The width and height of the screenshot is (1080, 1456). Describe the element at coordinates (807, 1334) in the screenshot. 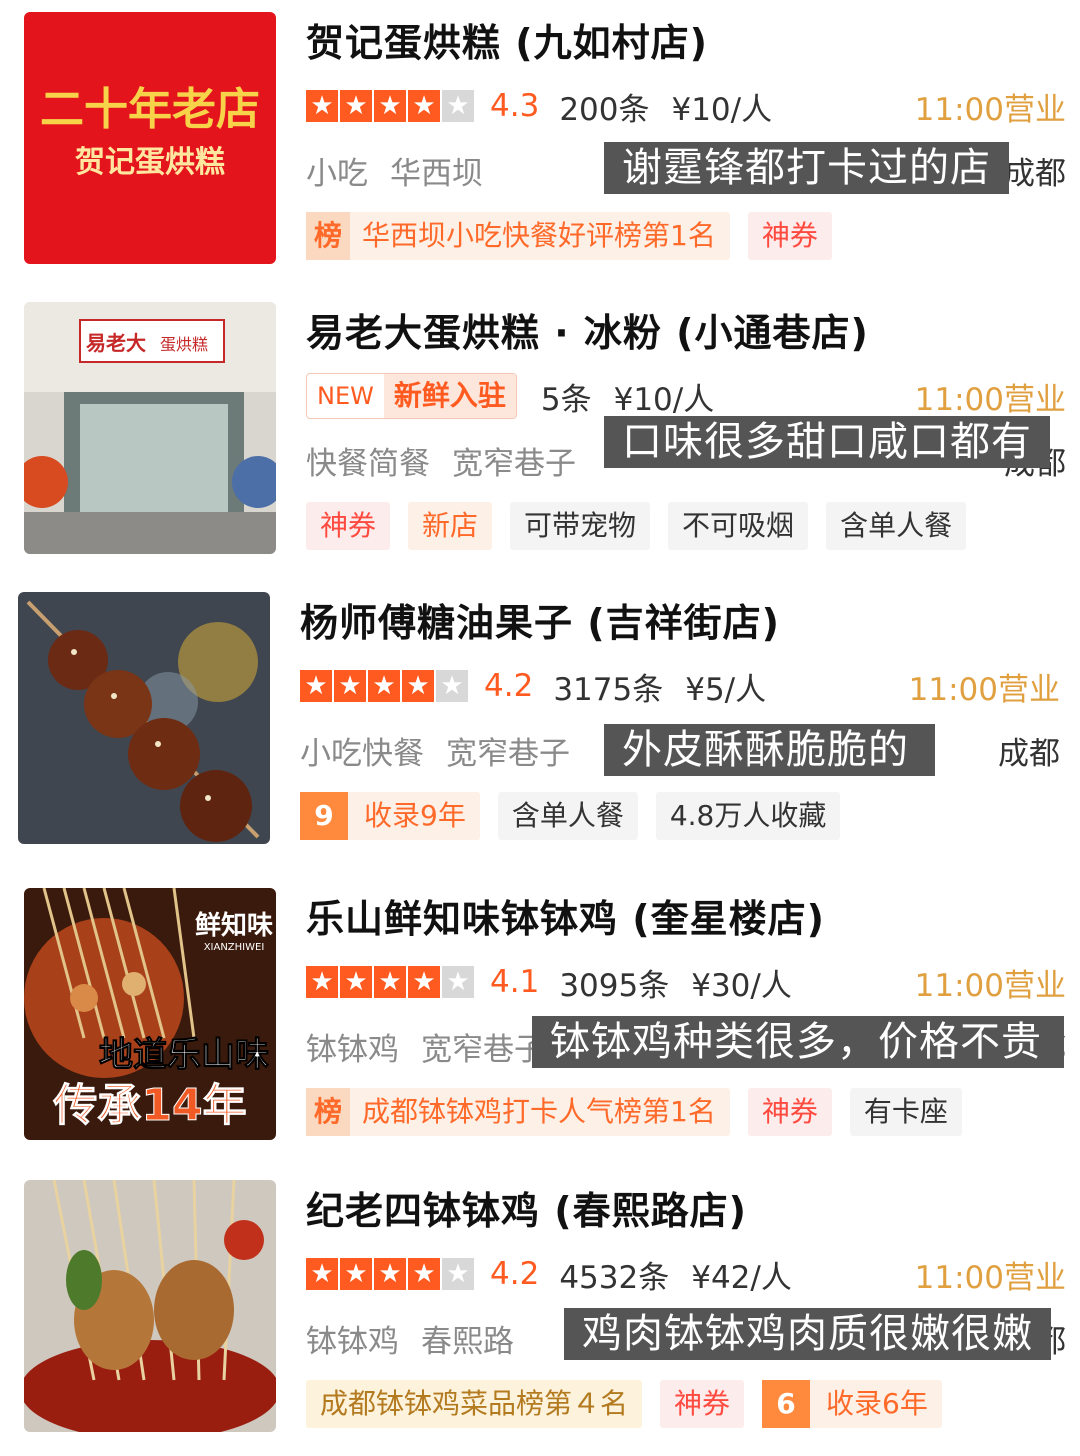

I see `caption-overlay: 鸡肉钵钵鸡肉质很嫩很嫩` at that location.